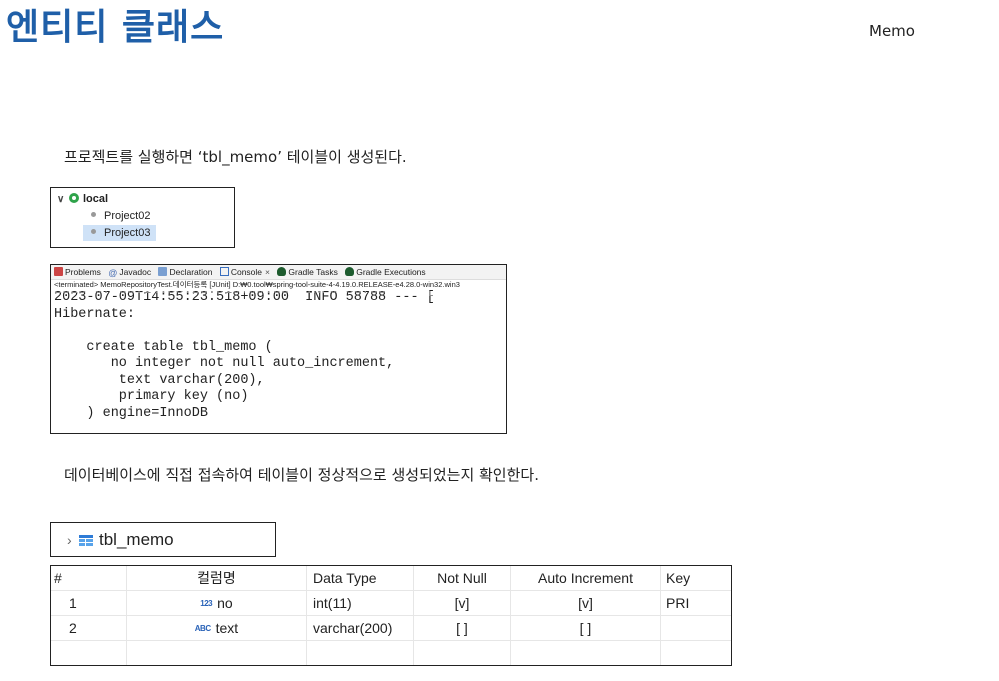 The width and height of the screenshot is (999, 681). Describe the element at coordinates (892, 31) in the screenshot. I see `corner-label: Memo` at that location.